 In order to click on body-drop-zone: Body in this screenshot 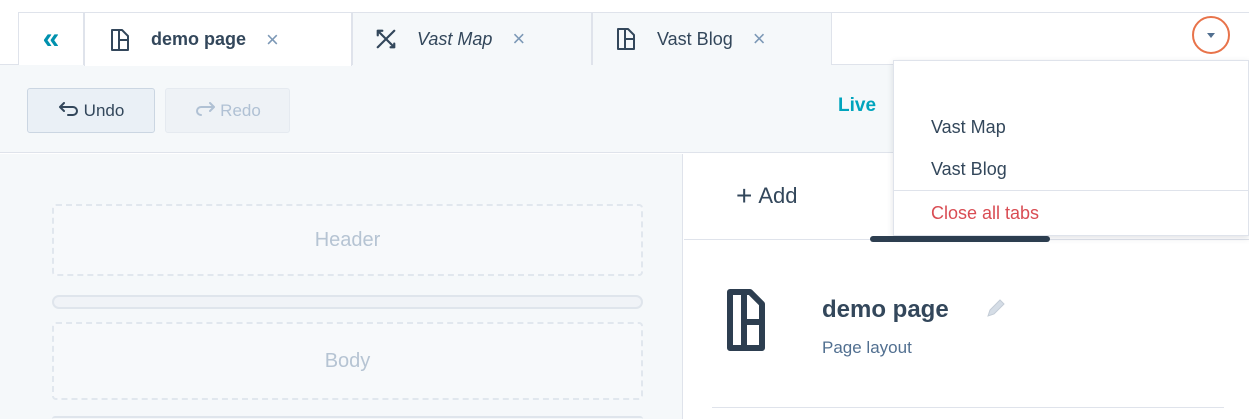, I will do `click(347, 361)`.